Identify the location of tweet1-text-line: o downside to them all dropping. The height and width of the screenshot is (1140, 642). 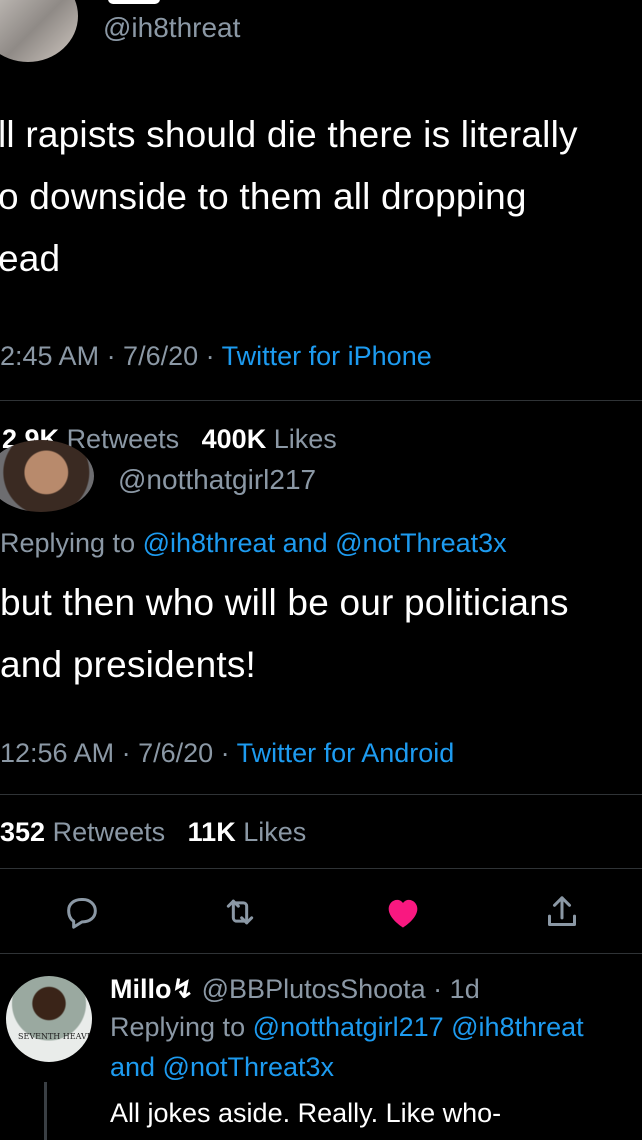
(263, 196).